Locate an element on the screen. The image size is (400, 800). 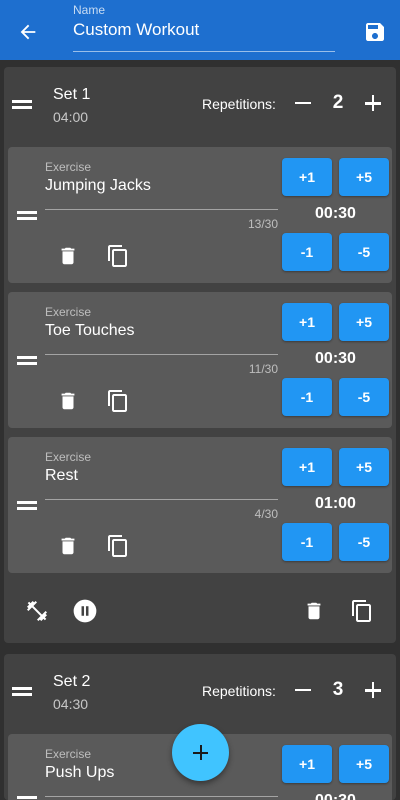
dumbbell-icon is located at coordinates (37, 611).